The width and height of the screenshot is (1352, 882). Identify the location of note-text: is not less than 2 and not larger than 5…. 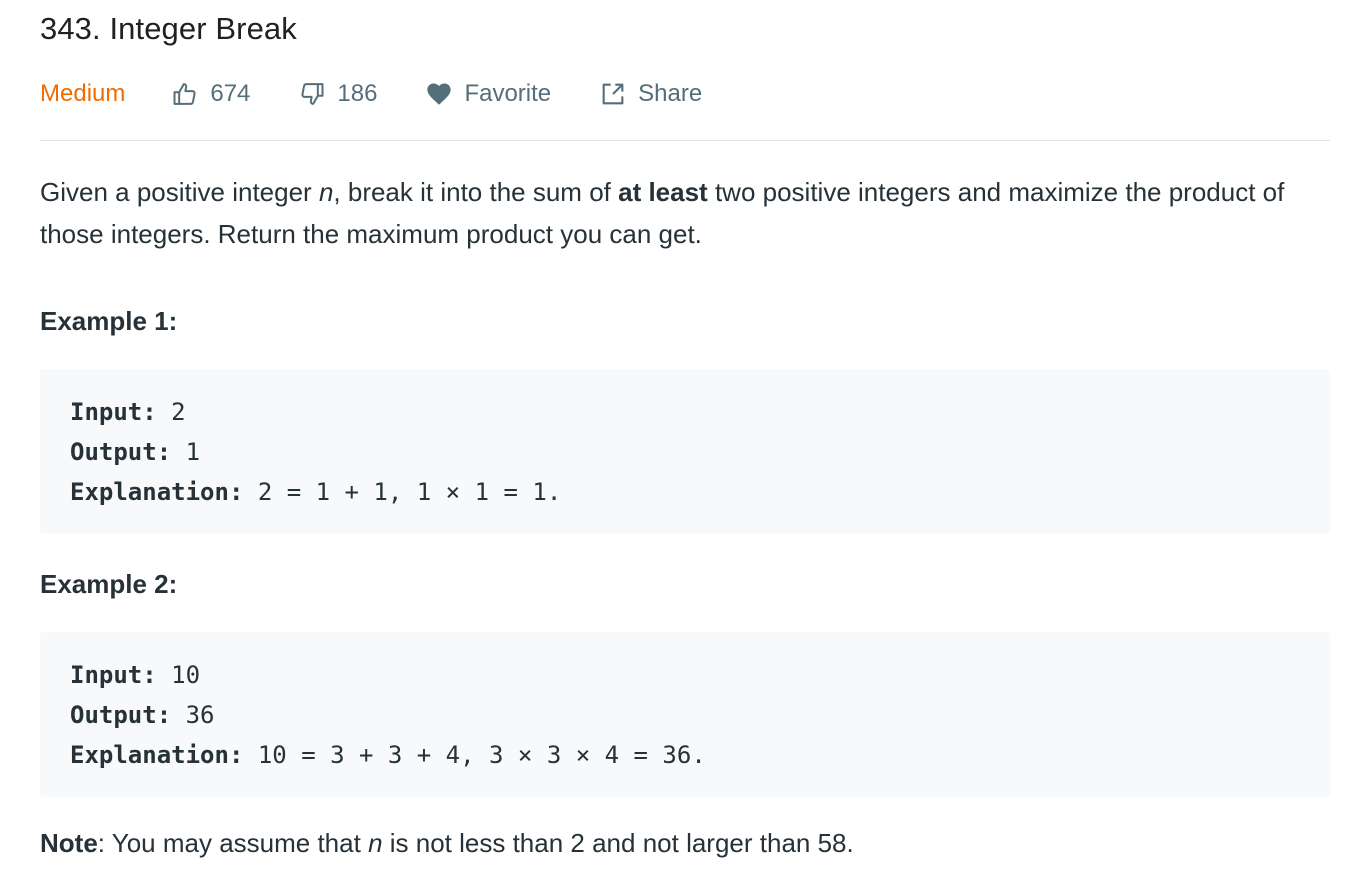
(618, 843).